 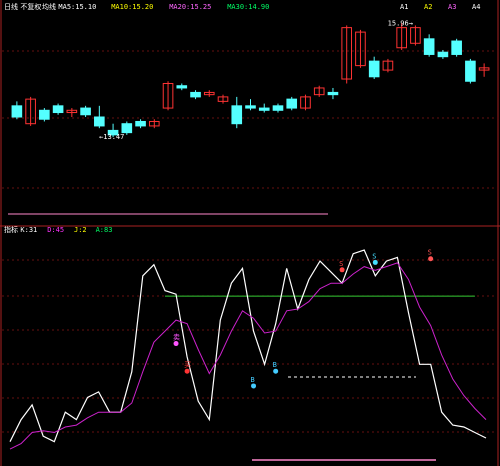 I want to click on main-header-right-text: A2, so click(x=428, y=7).